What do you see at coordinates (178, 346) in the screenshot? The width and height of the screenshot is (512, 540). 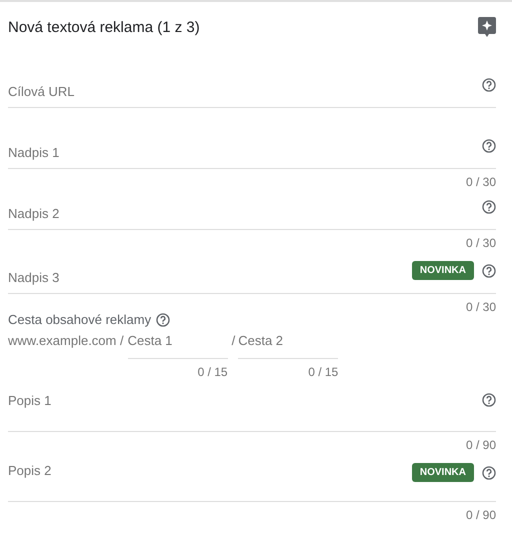 I see `path-input: Cesta 1` at bounding box center [178, 346].